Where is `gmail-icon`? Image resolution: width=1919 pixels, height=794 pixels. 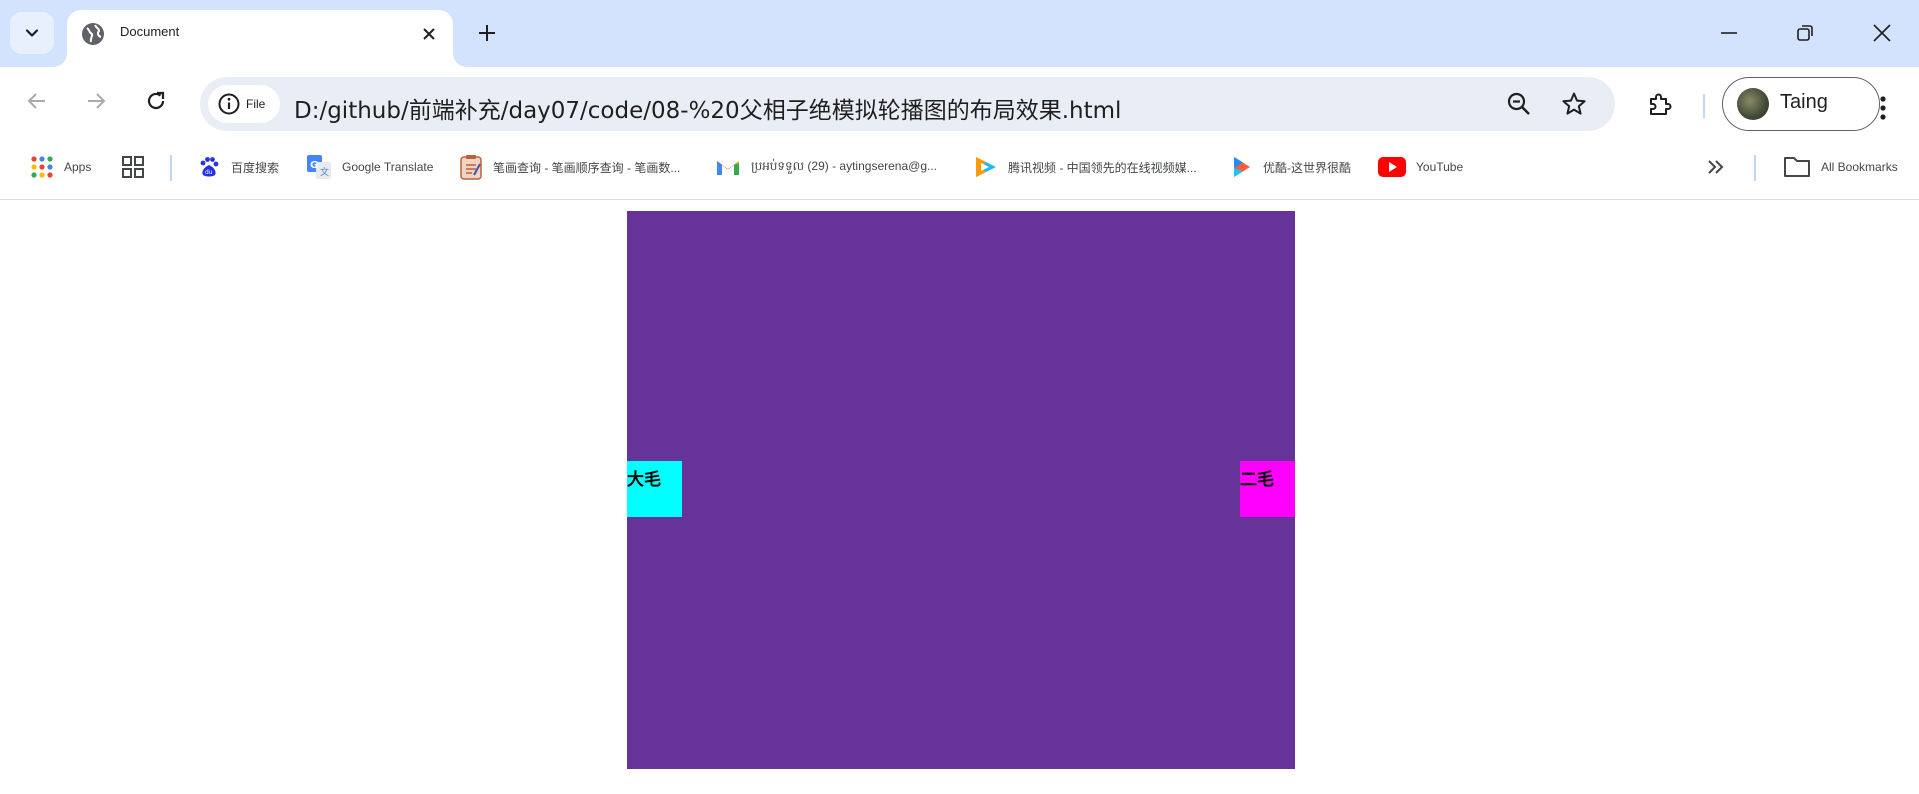
gmail-icon is located at coordinates (728, 168).